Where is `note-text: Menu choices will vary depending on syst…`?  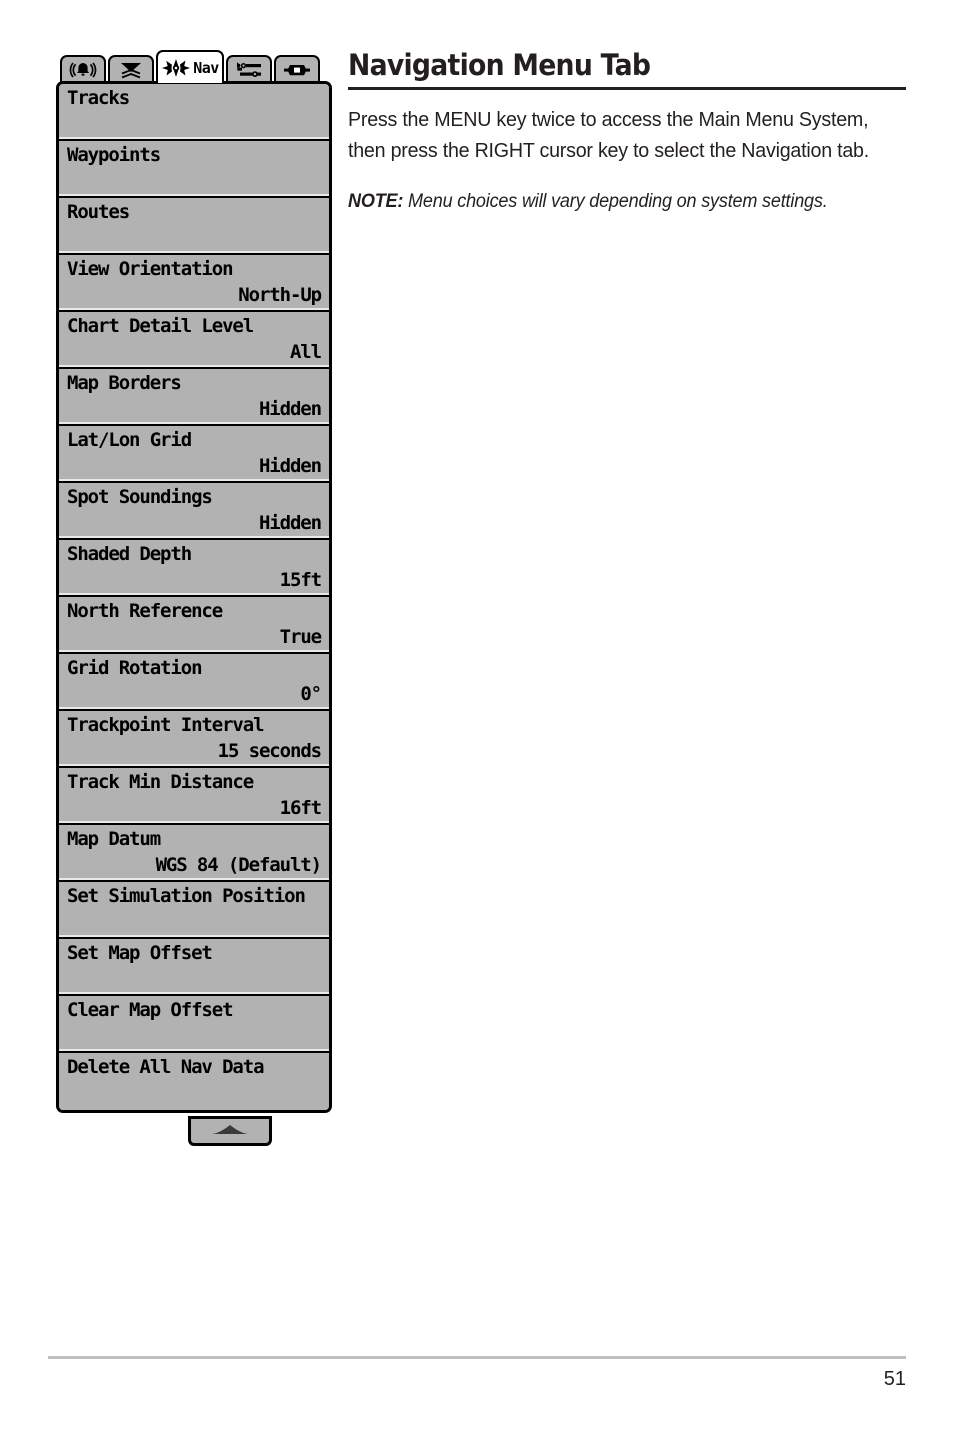
note-text: Menu choices will vary depending on syst… is located at coordinates (618, 201).